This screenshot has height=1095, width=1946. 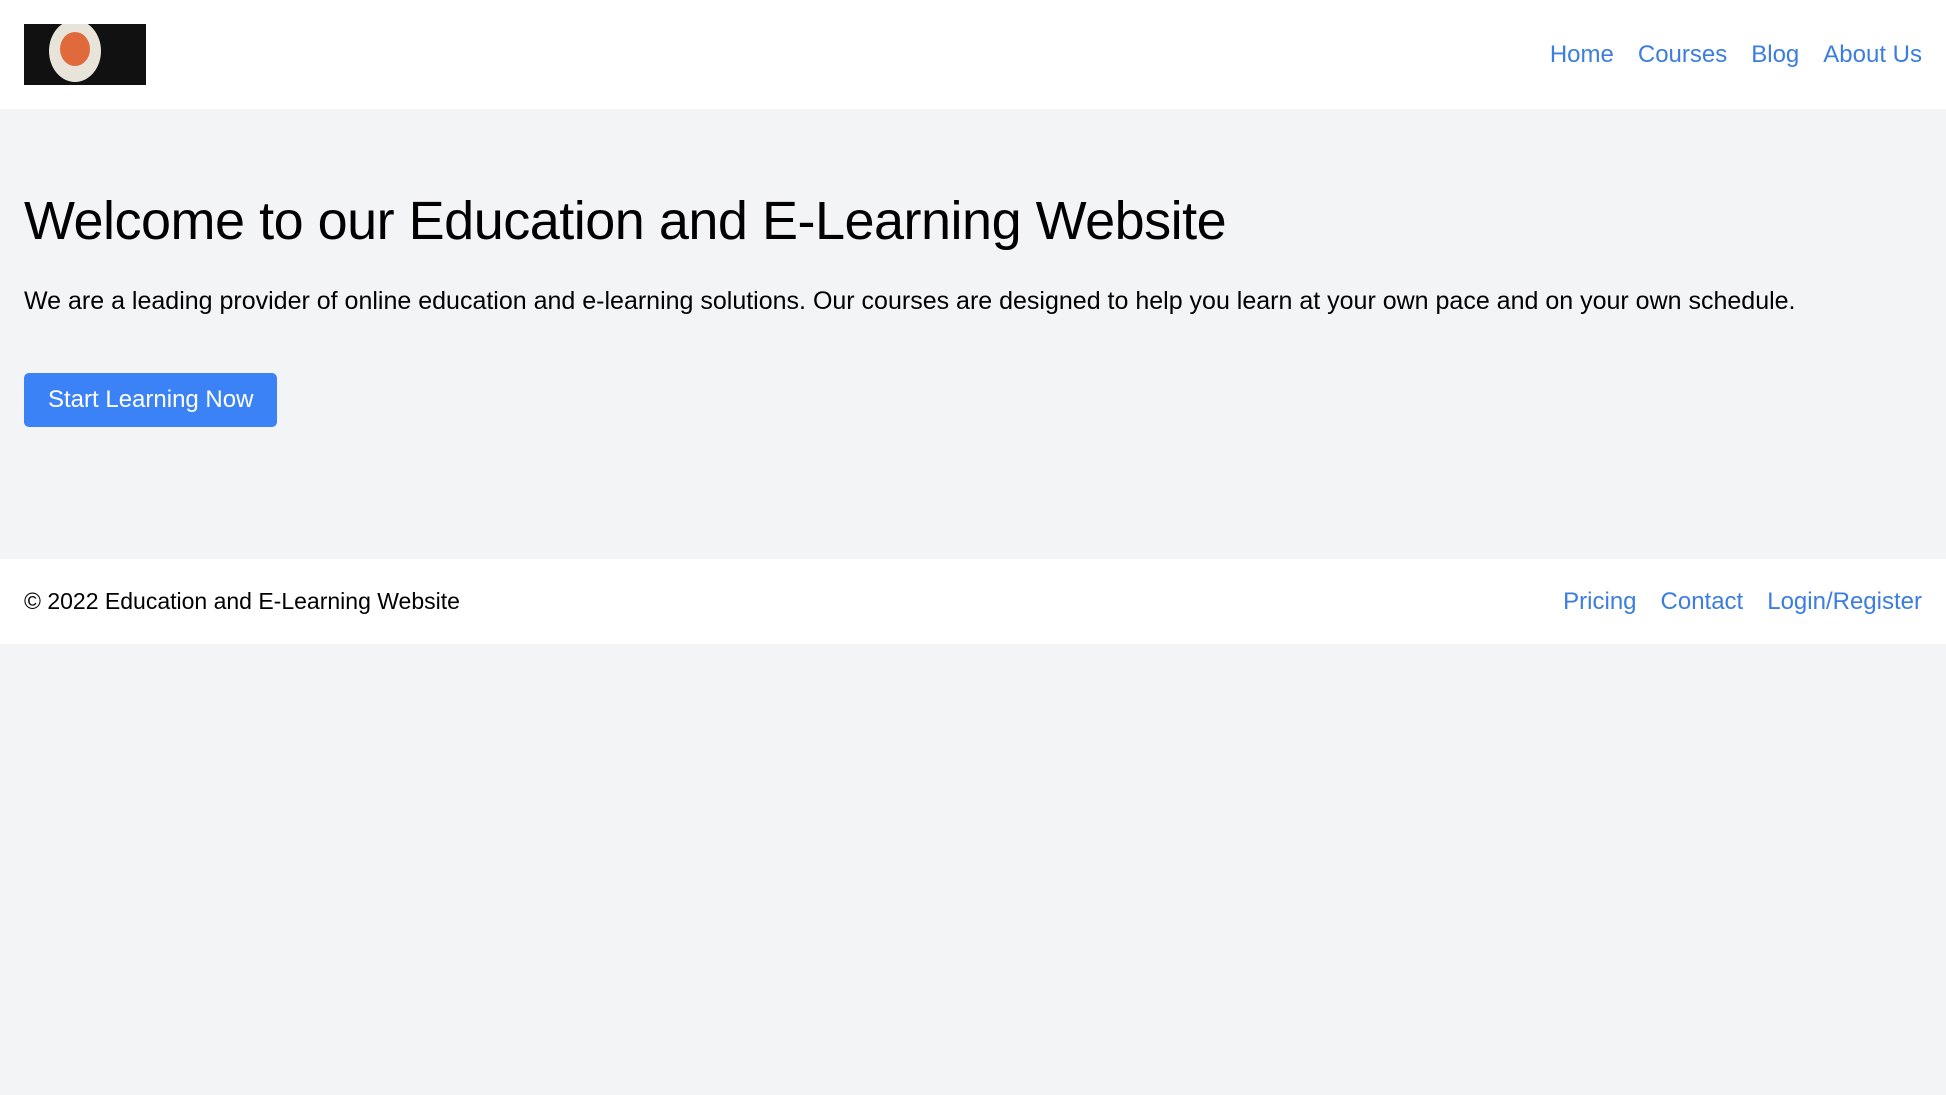 I want to click on main-nav: Home Courses Blog About Us, so click(x=1724, y=55).